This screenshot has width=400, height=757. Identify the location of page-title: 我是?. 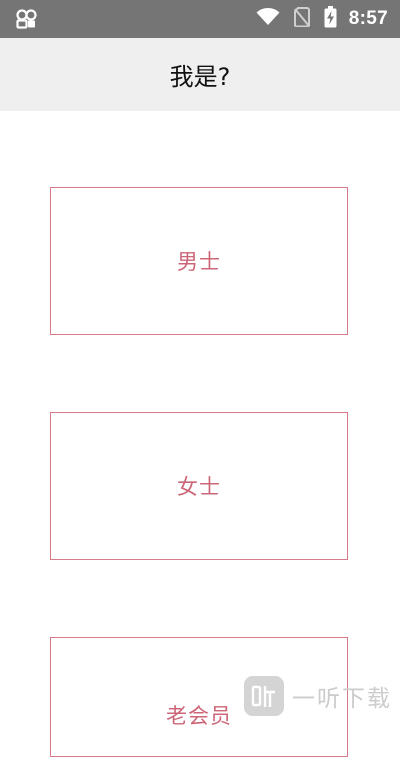
(200, 77).